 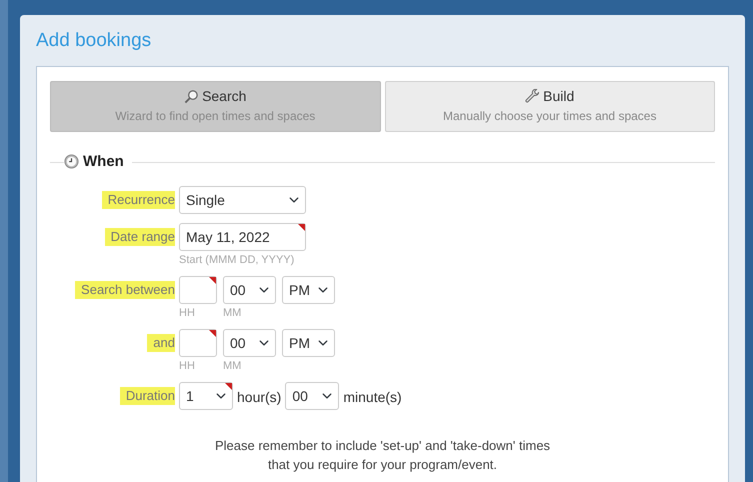 What do you see at coordinates (161, 343) in the screenshot?
I see `field-label: and` at bounding box center [161, 343].